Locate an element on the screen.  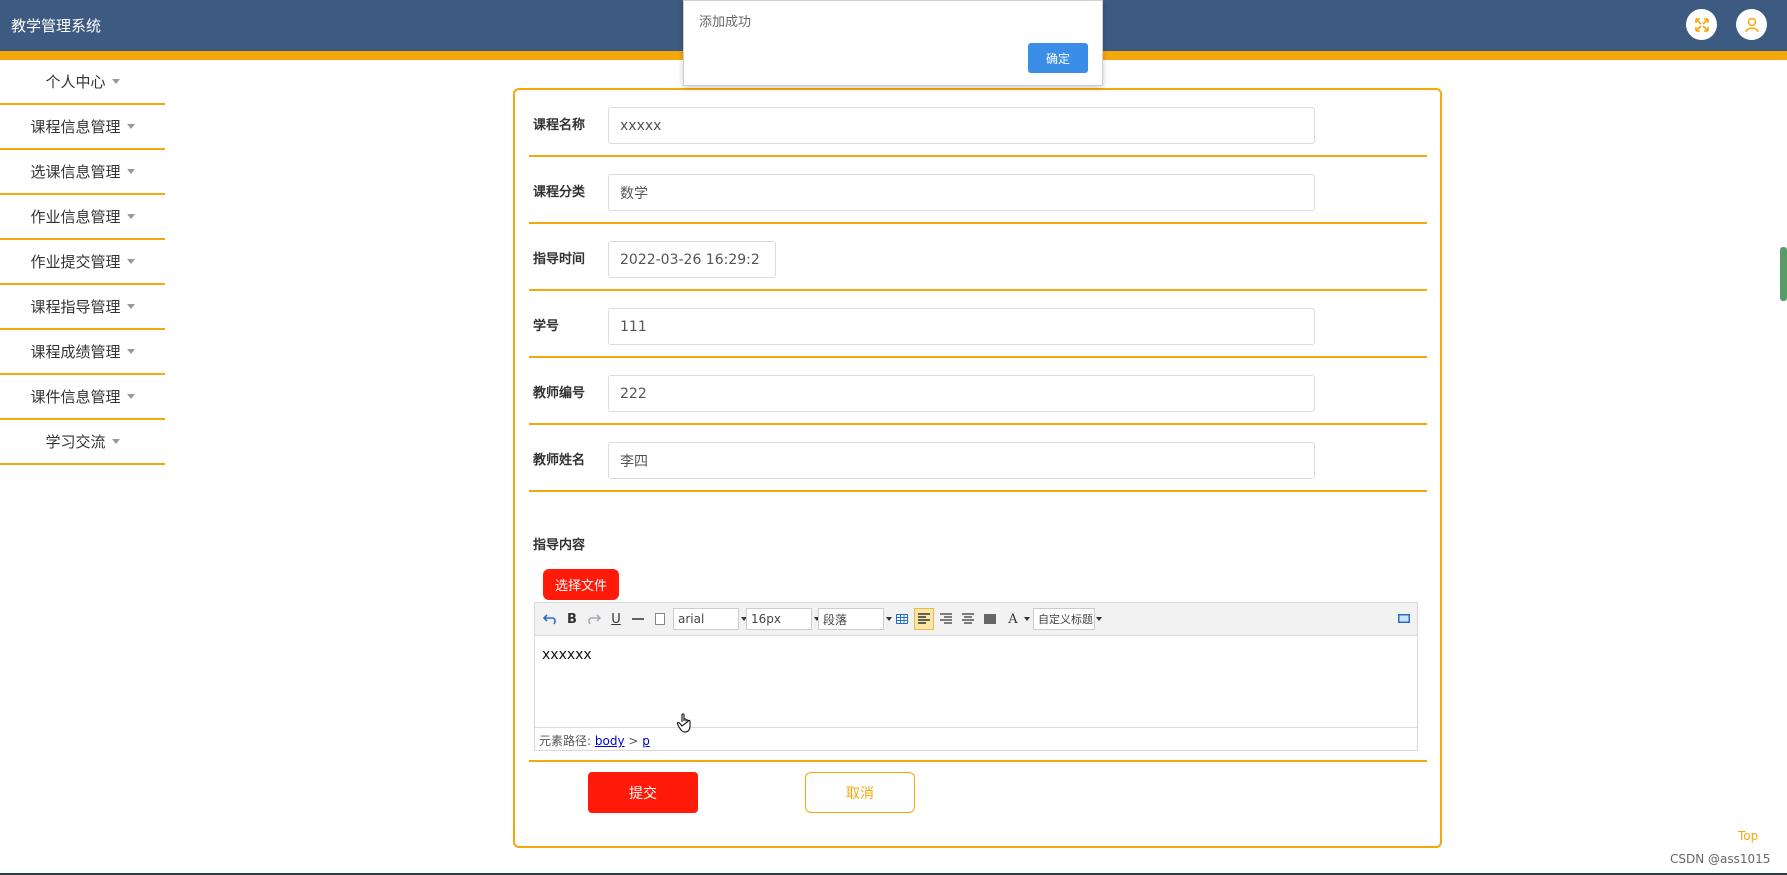
align-right-button is located at coordinates (946, 619).